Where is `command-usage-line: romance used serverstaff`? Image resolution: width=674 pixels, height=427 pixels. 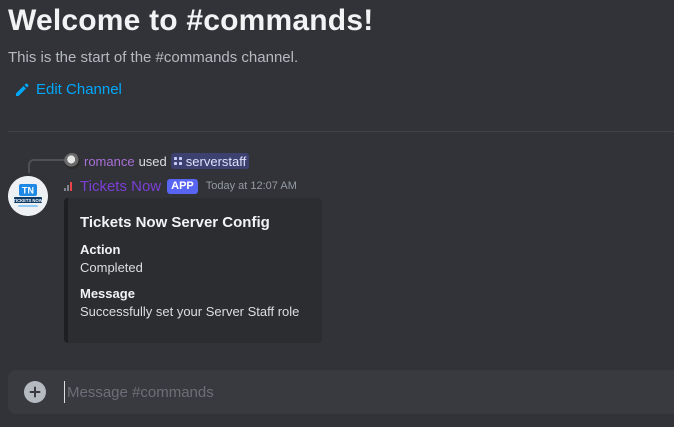
command-usage-line: romance used serverstaff is located at coordinates (157, 161).